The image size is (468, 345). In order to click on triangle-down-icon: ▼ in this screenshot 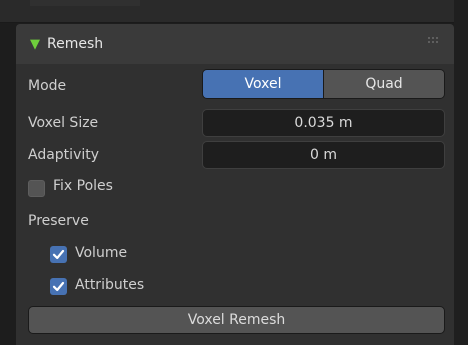, I will do `click(35, 44)`.